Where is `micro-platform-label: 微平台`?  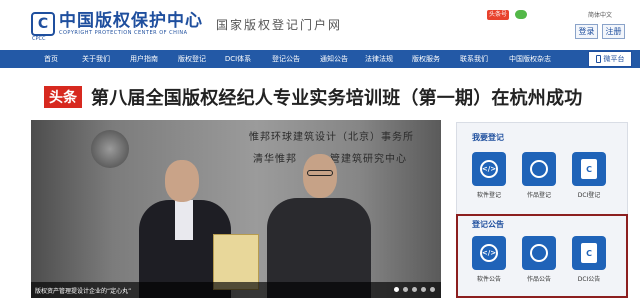
micro-platform-label: 微平台 is located at coordinates (614, 59).